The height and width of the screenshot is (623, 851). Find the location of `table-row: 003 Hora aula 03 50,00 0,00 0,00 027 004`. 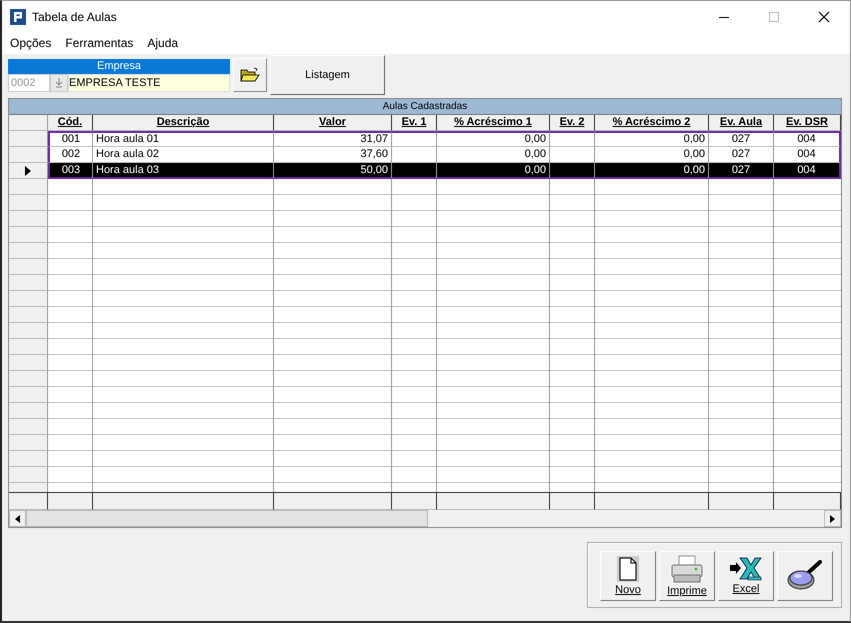

table-row: 003 Hora aula 03 50,00 0,00 0,00 027 004 is located at coordinates (425, 171).